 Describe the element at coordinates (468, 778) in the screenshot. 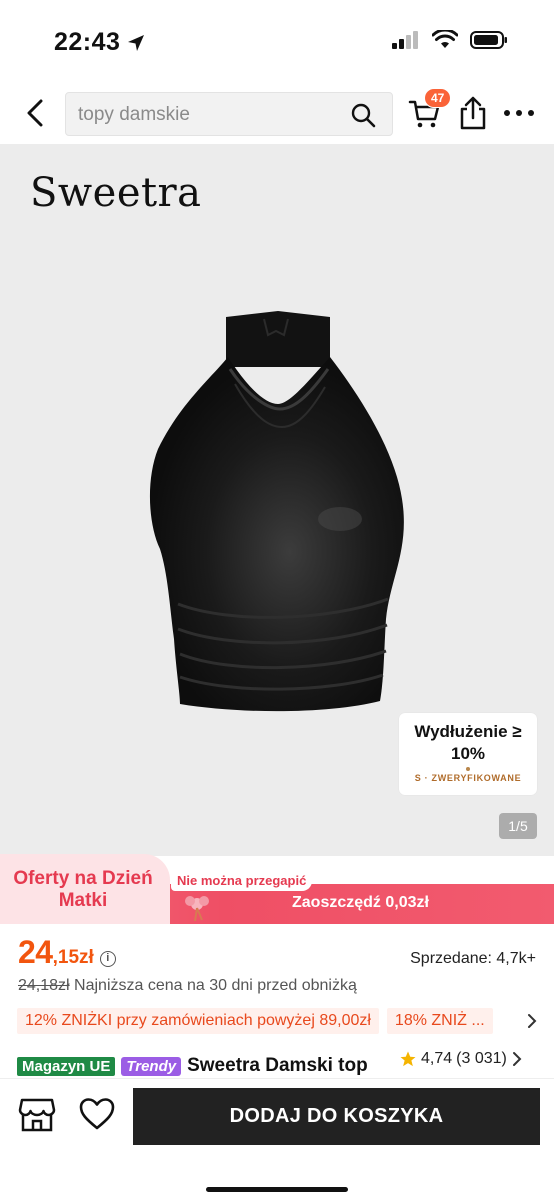

I see `elongation-verified: S · ZWERYFIKOWANE` at that location.